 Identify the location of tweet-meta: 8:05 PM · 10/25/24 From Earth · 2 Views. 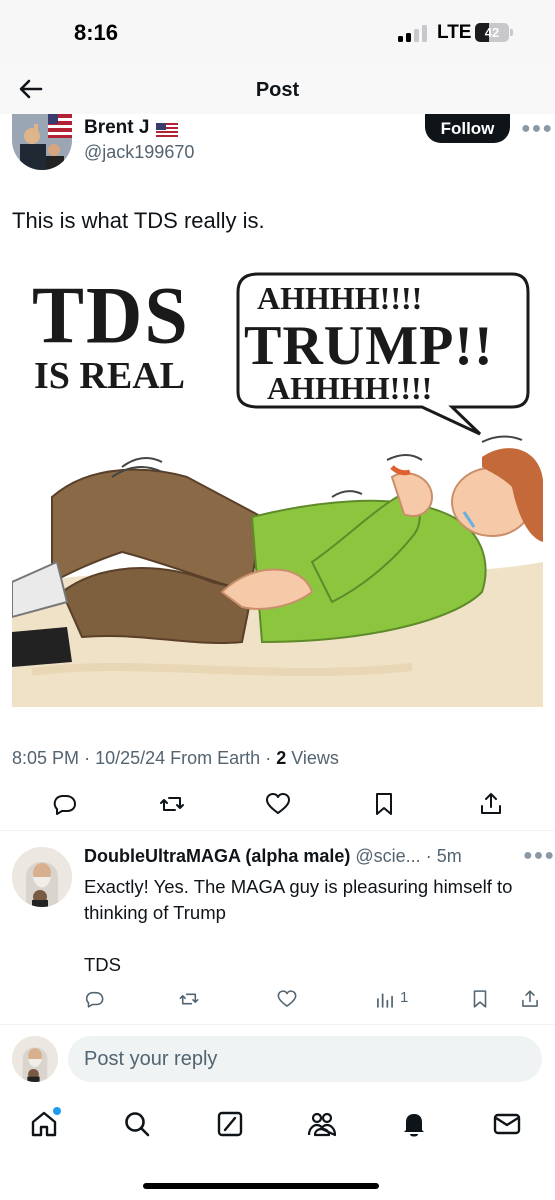
(175, 758).